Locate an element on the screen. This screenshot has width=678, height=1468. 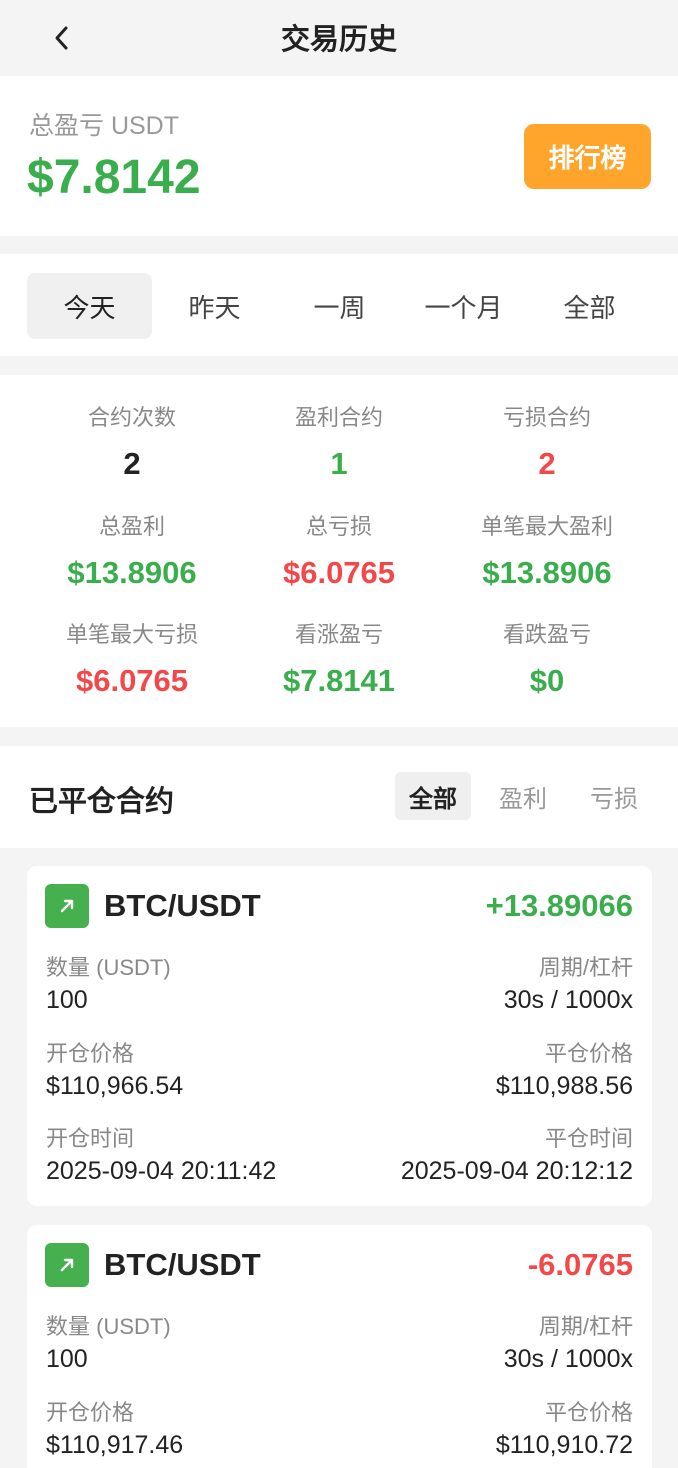
filter-loss: 亏损 is located at coordinates (614, 796).